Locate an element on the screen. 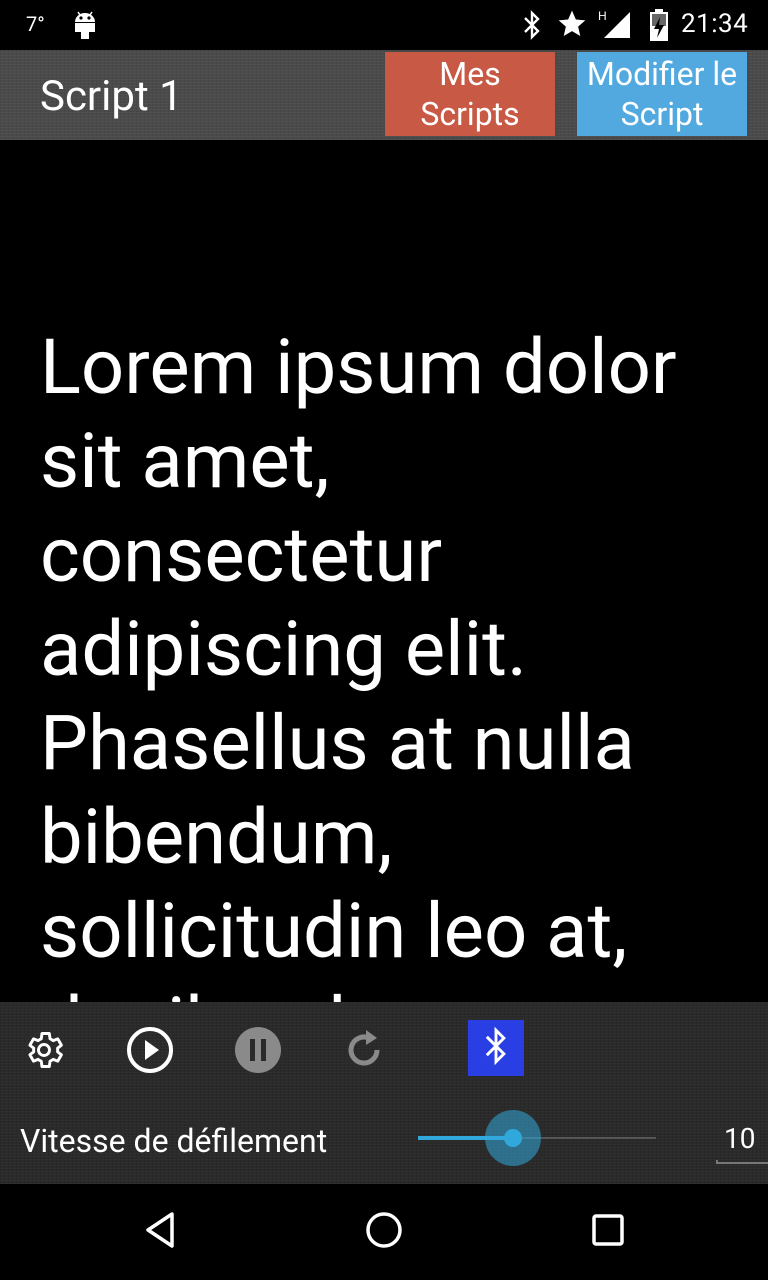 Image resolution: width=768 pixels, height=1280 pixels. temperature-text: 7° is located at coordinates (35, 24).